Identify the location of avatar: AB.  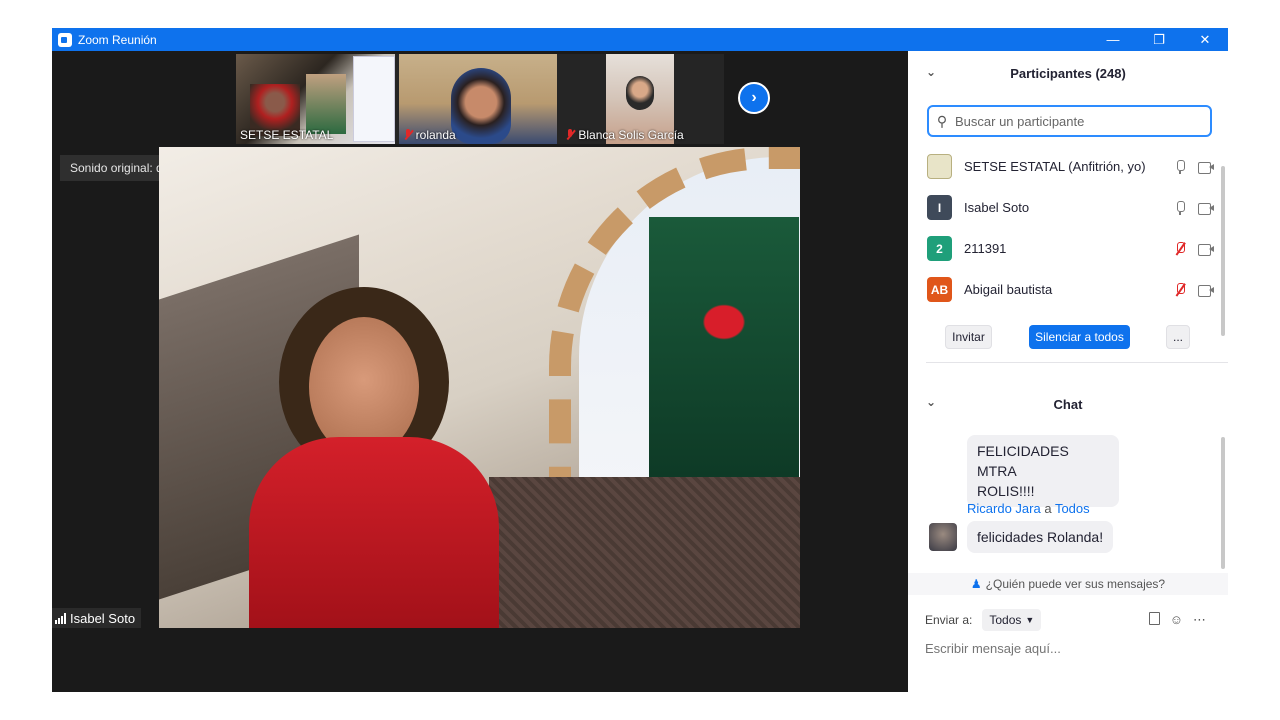
(939, 289).